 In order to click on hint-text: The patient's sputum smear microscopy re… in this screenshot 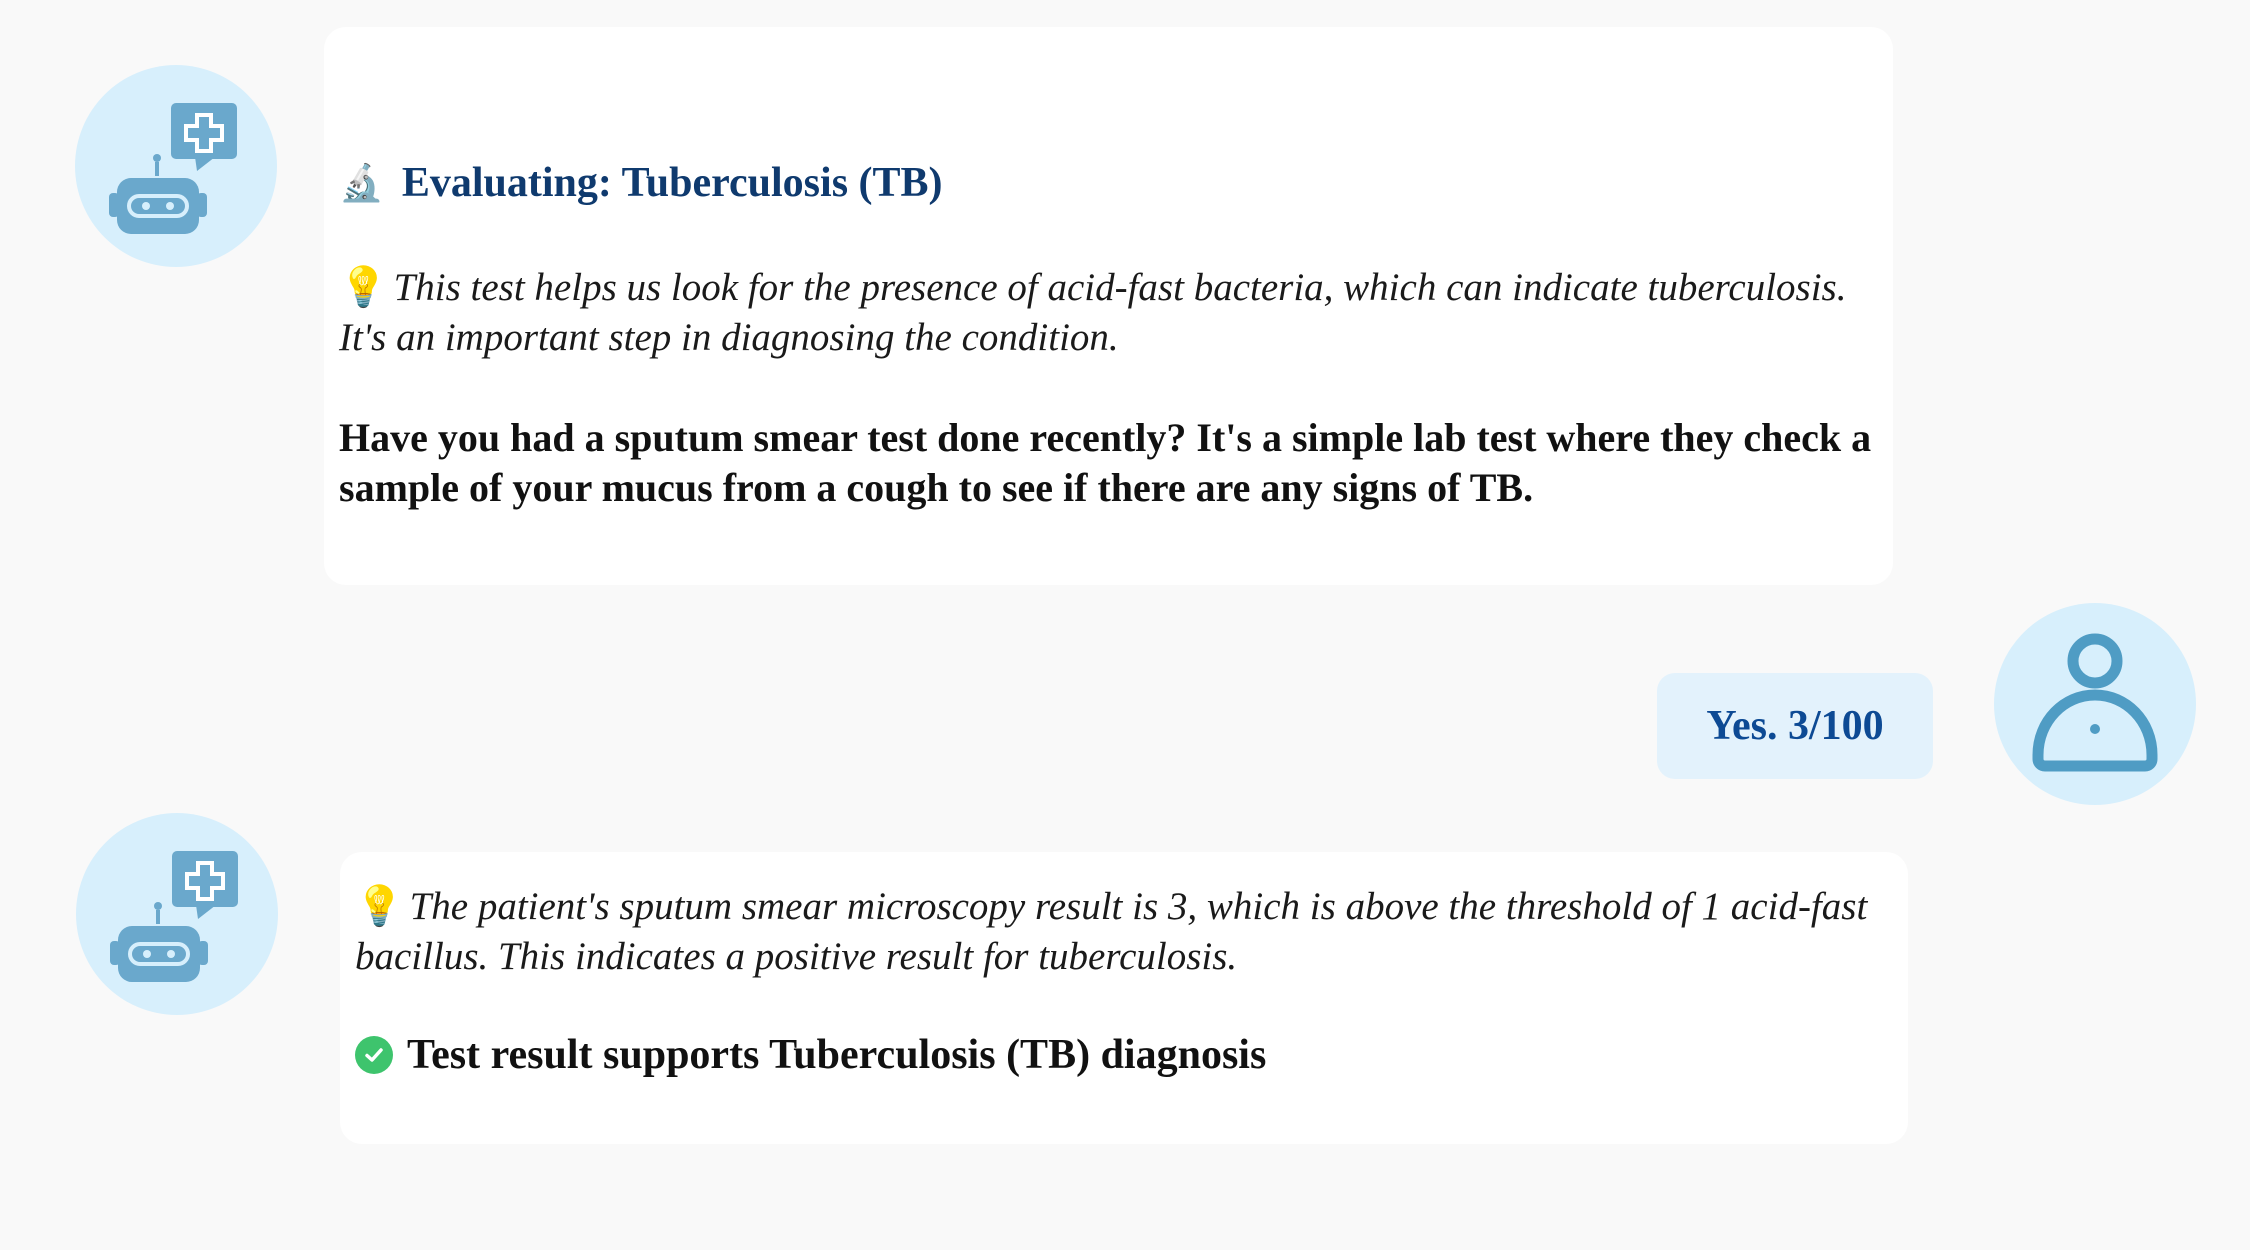, I will do `click(1111, 931)`.